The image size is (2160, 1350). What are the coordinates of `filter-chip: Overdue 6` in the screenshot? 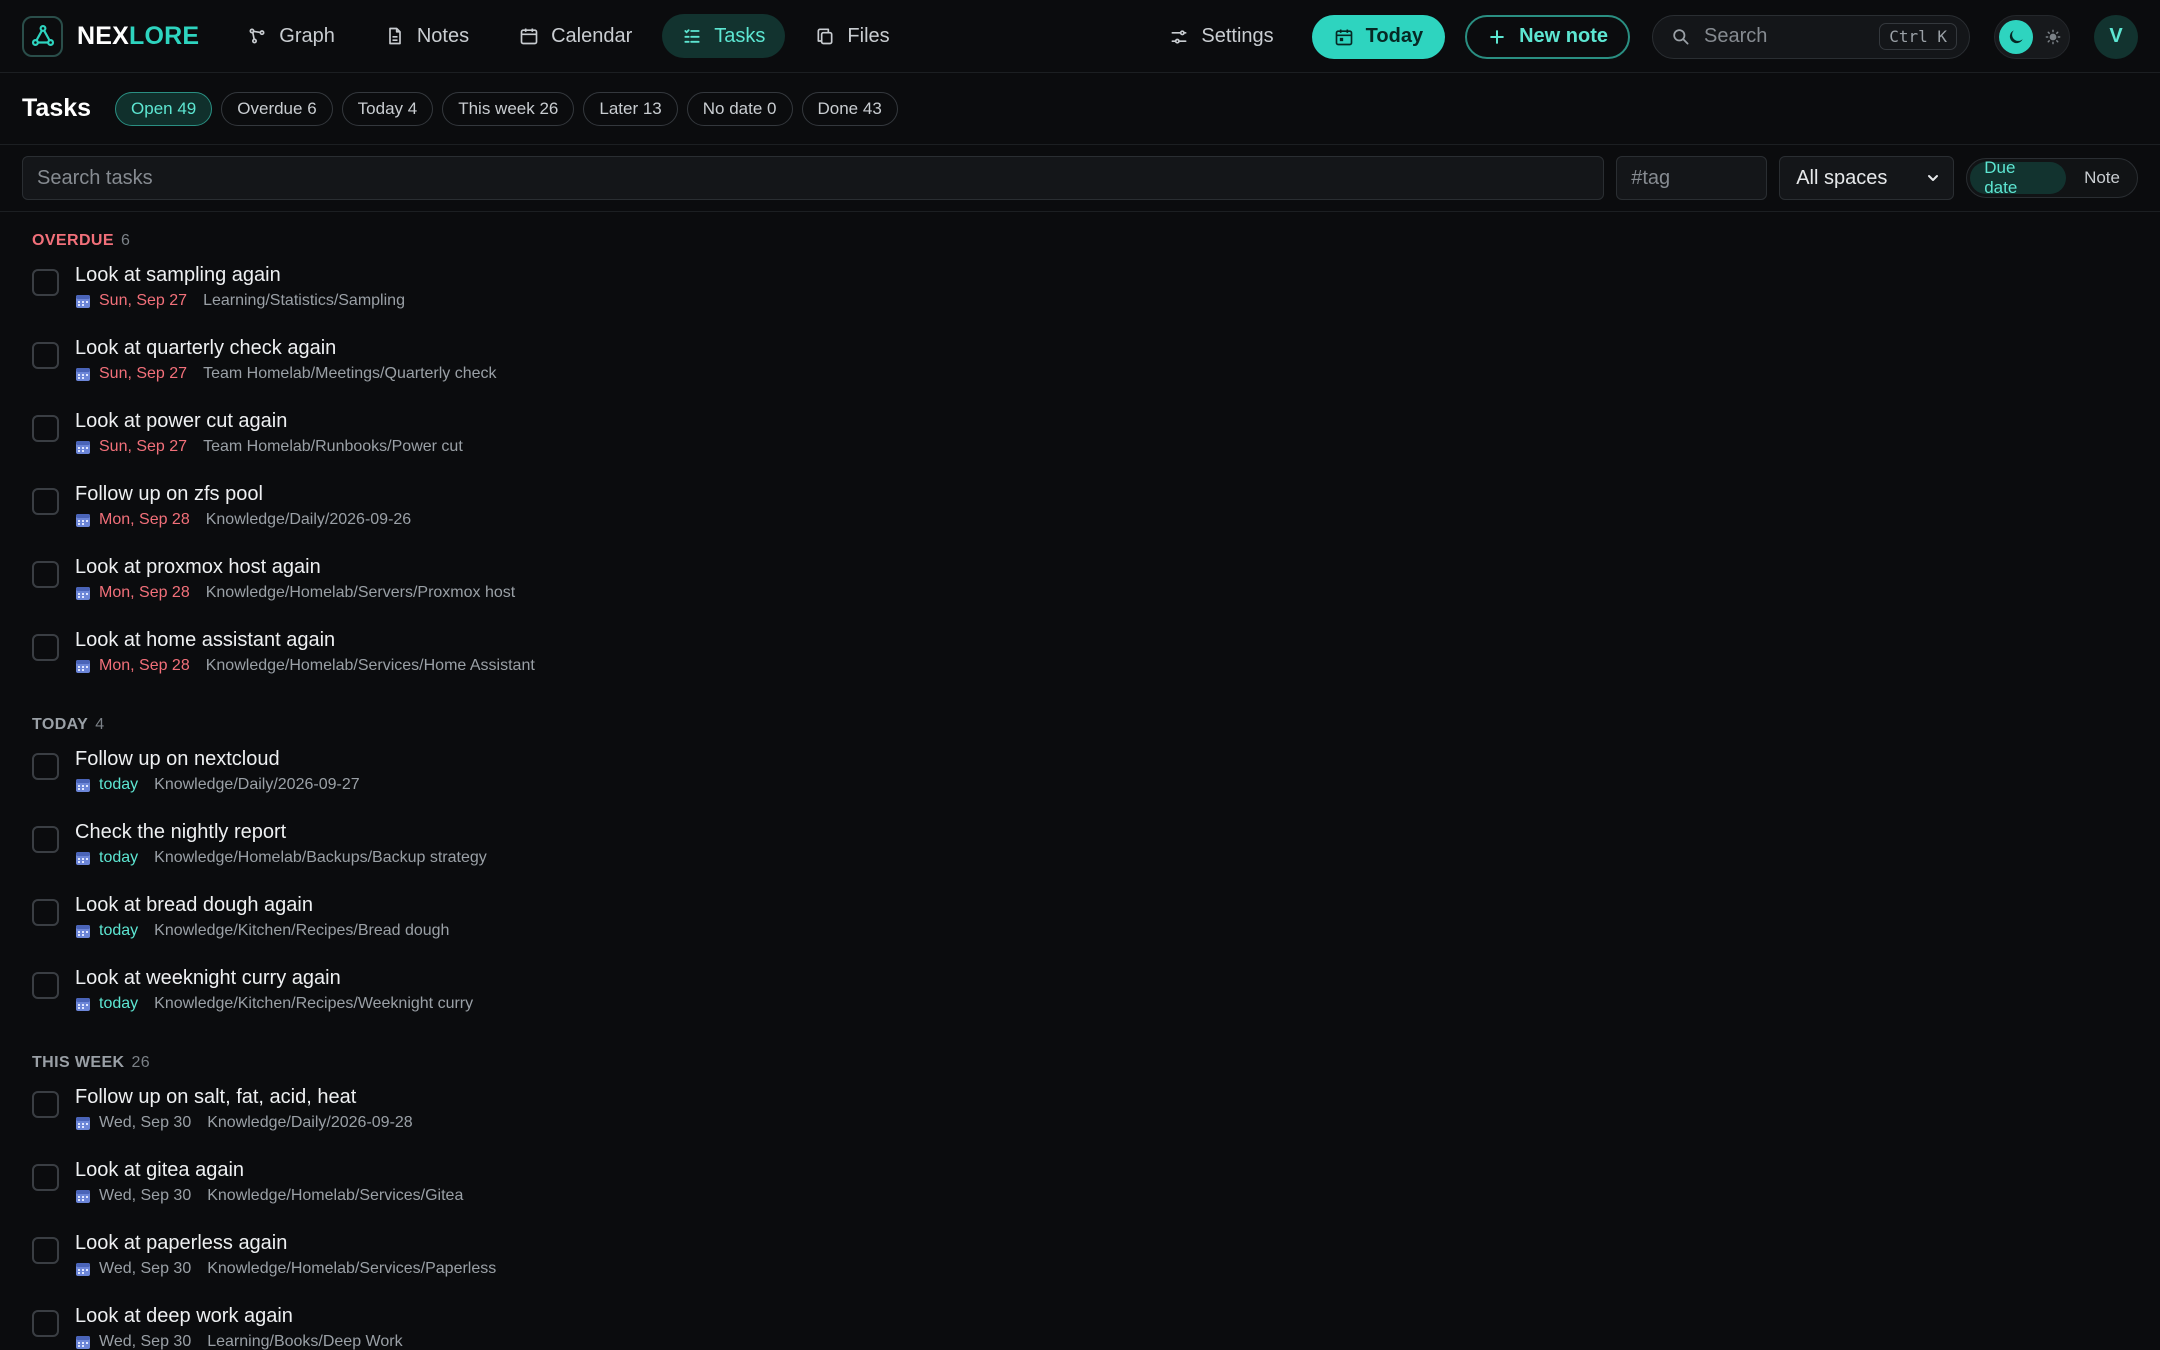 It's located at (277, 108).